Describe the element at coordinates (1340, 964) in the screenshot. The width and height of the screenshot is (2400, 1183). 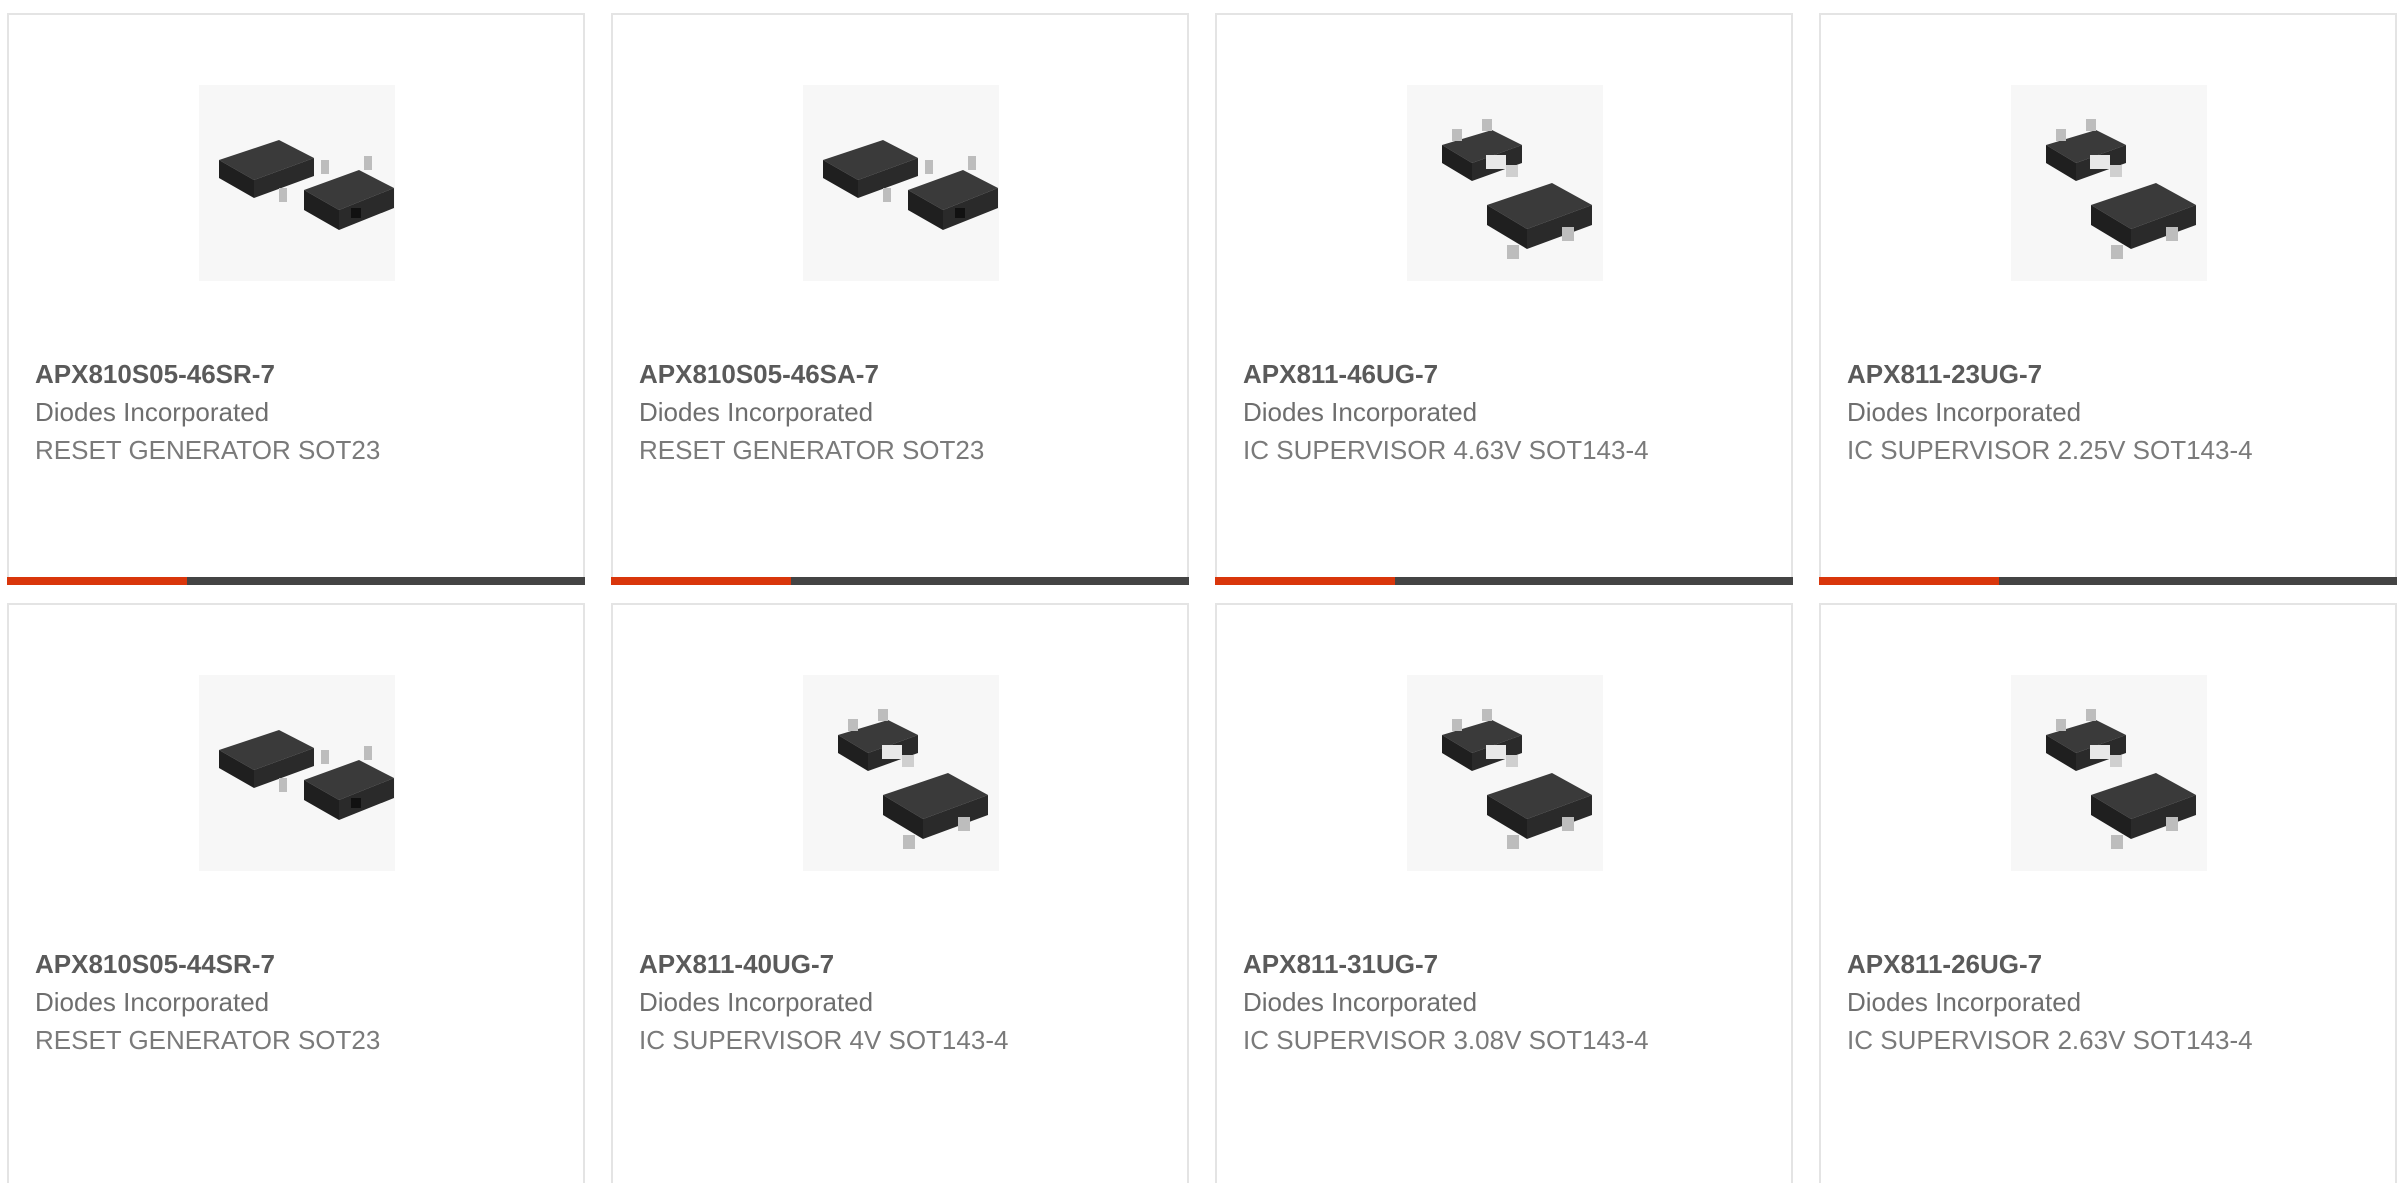
I see `part-number: APX811-31UG-7` at that location.